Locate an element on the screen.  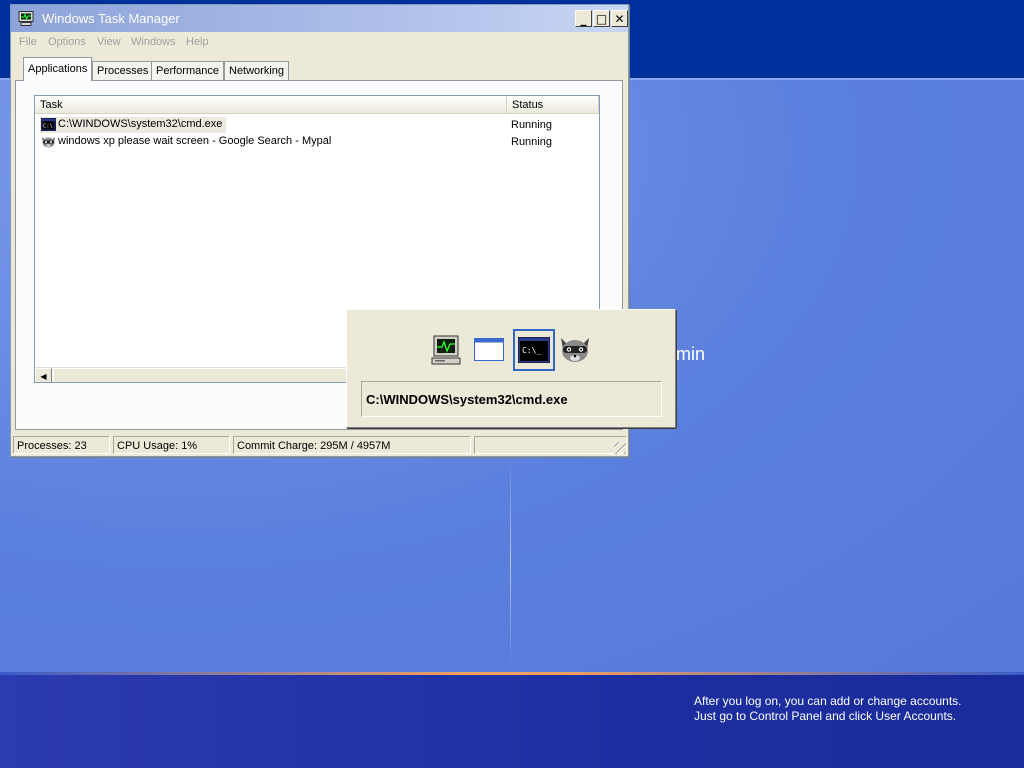
task-list-header: Task Status is located at coordinates (317, 105).